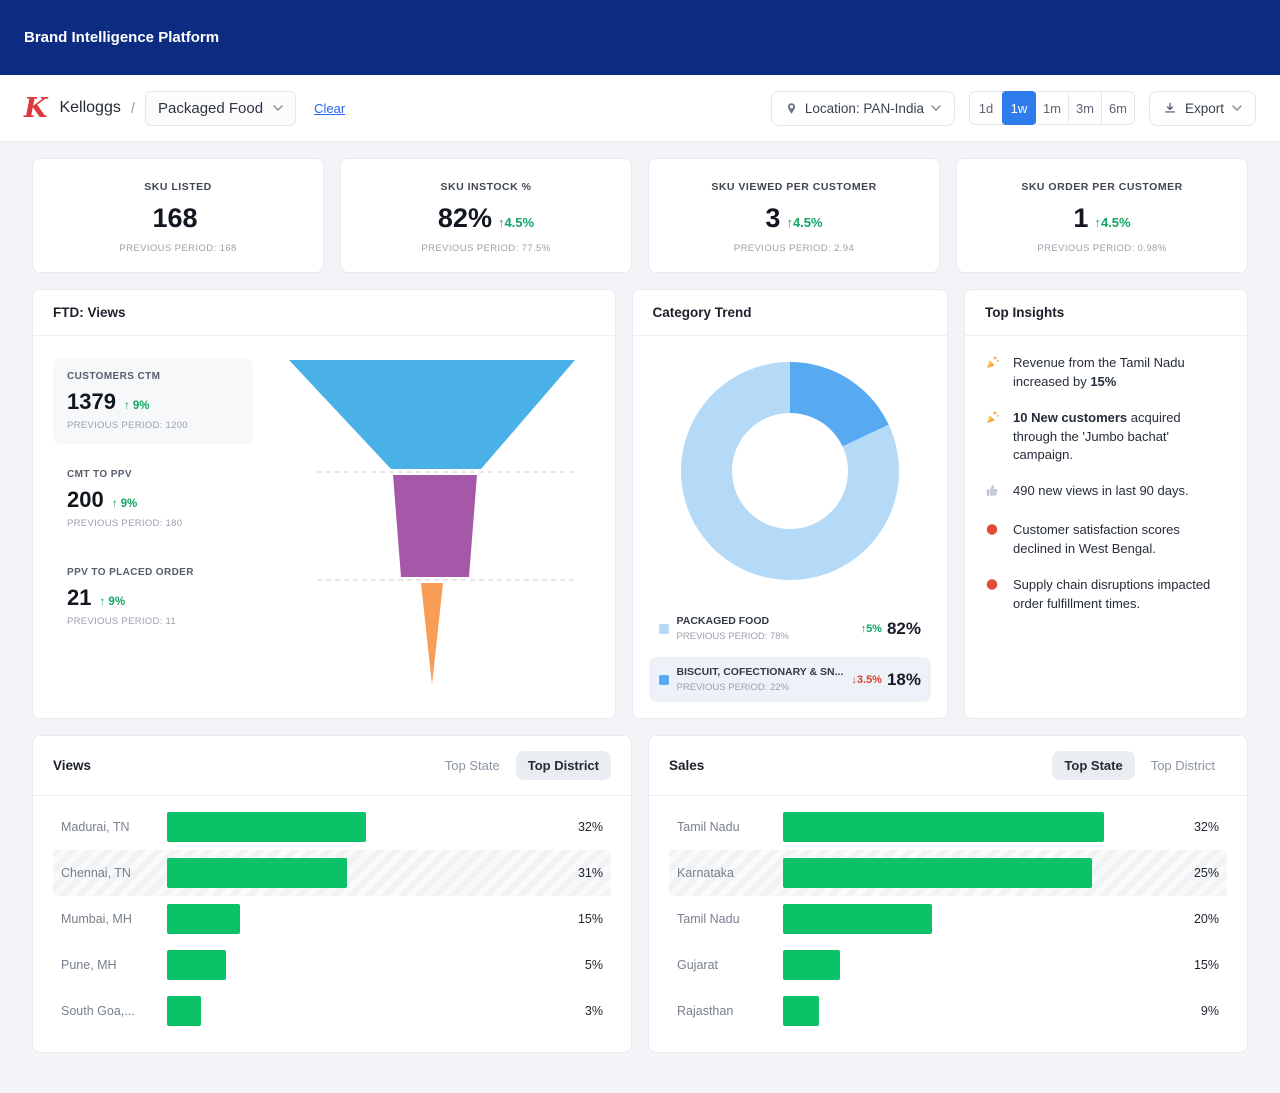 The width and height of the screenshot is (1280, 1093). What do you see at coordinates (994, 595) in the screenshot?
I see `red-circle-icon` at bounding box center [994, 595].